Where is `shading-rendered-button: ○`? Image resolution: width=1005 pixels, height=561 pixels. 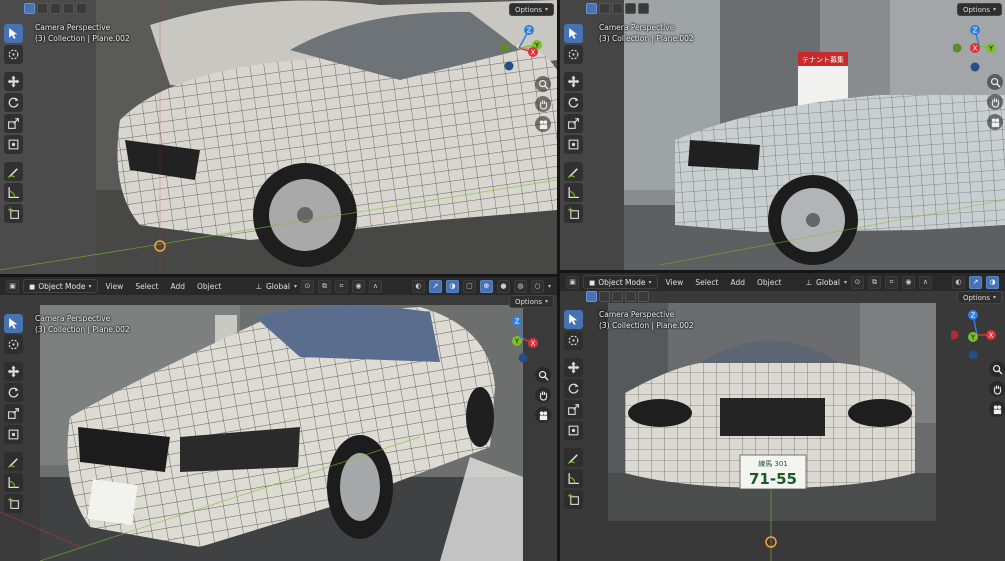
shading-rendered-button: ○ is located at coordinates (537, 286).